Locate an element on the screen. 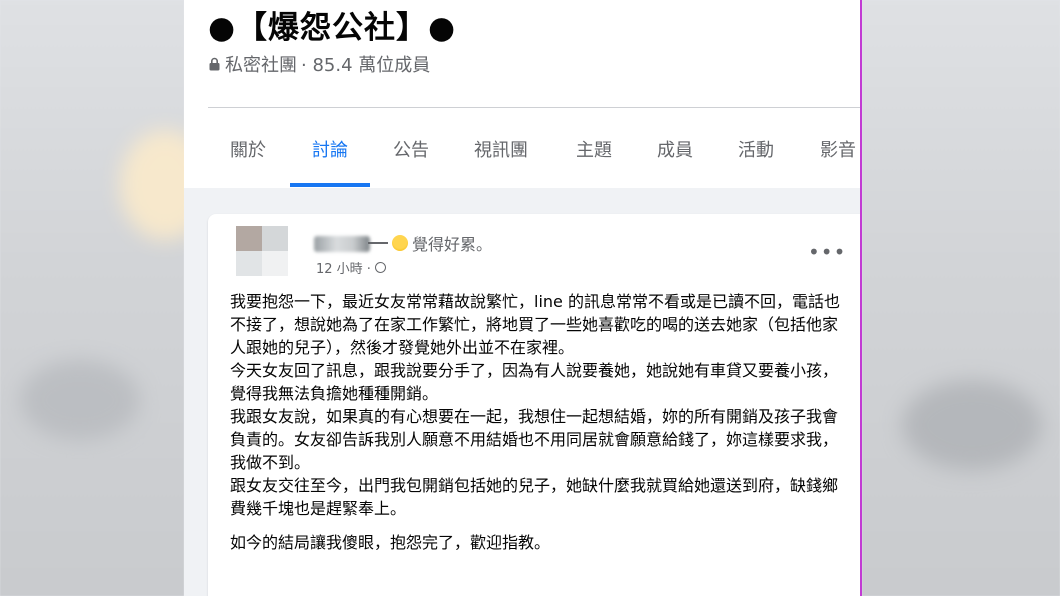 The height and width of the screenshot is (596, 1060). frame-edge-line is located at coordinates (861, 298).